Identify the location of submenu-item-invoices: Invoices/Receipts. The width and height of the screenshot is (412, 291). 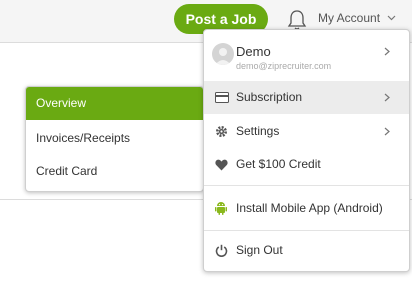
(114, 138).